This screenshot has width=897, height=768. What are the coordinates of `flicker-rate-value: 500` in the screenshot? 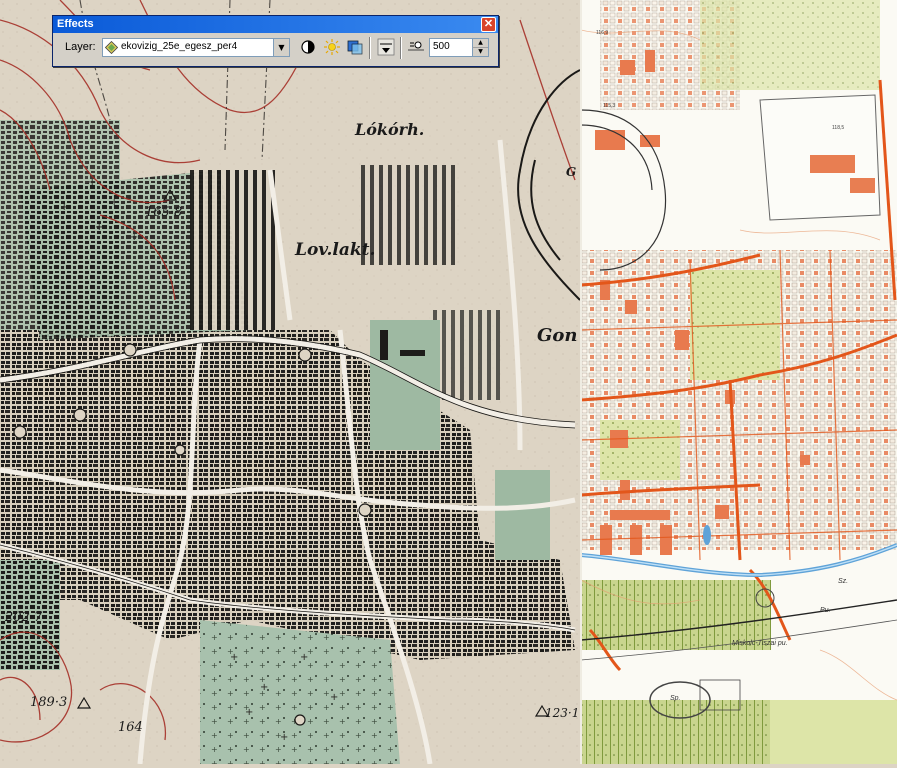 It's located at (441, 46).